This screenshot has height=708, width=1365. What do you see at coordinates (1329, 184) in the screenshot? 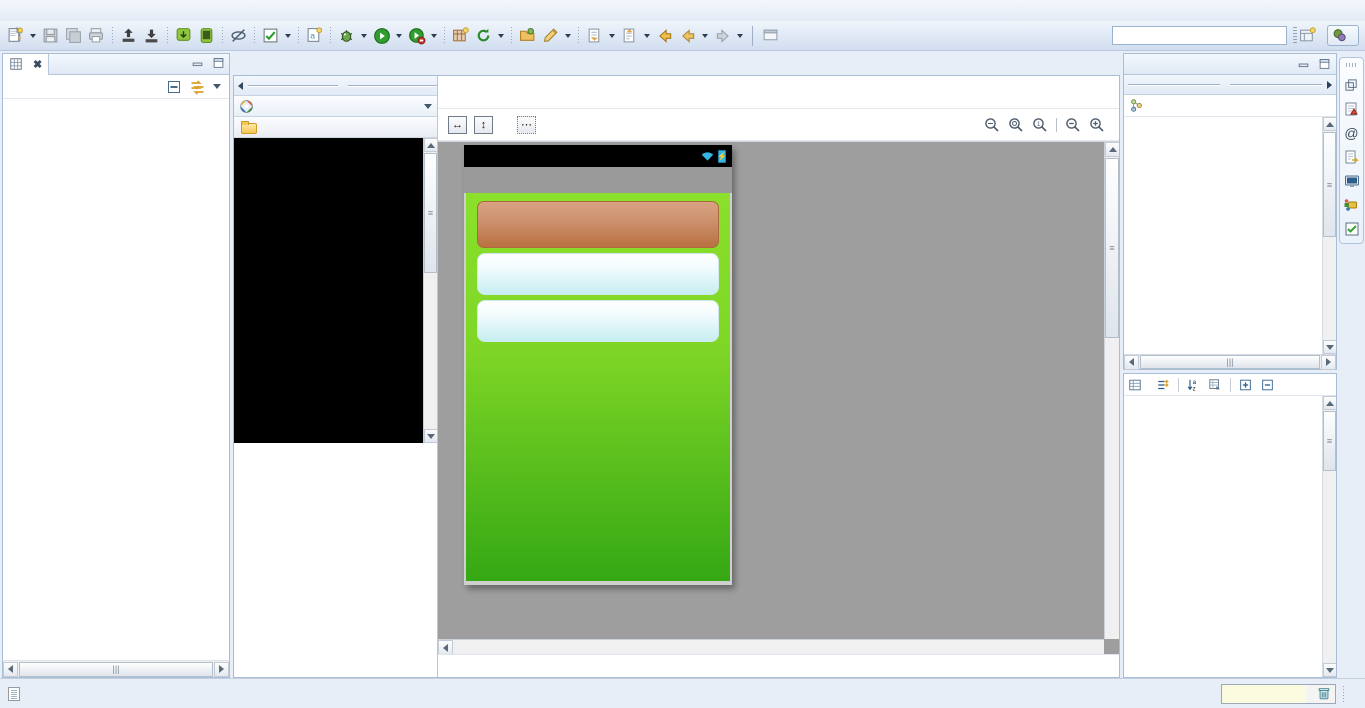
I see `outline-vscroll-thumb: ≡` at bounding box center [1329, 184].